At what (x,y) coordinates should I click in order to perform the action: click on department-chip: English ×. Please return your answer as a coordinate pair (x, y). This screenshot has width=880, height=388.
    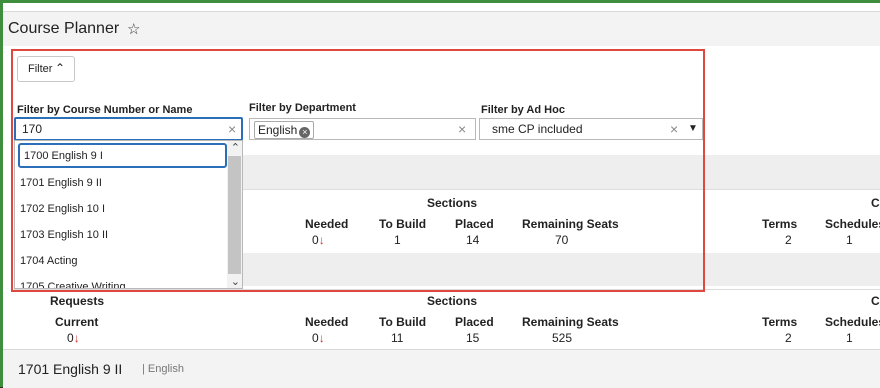
    Looking at the image, I should click on (284, 130).